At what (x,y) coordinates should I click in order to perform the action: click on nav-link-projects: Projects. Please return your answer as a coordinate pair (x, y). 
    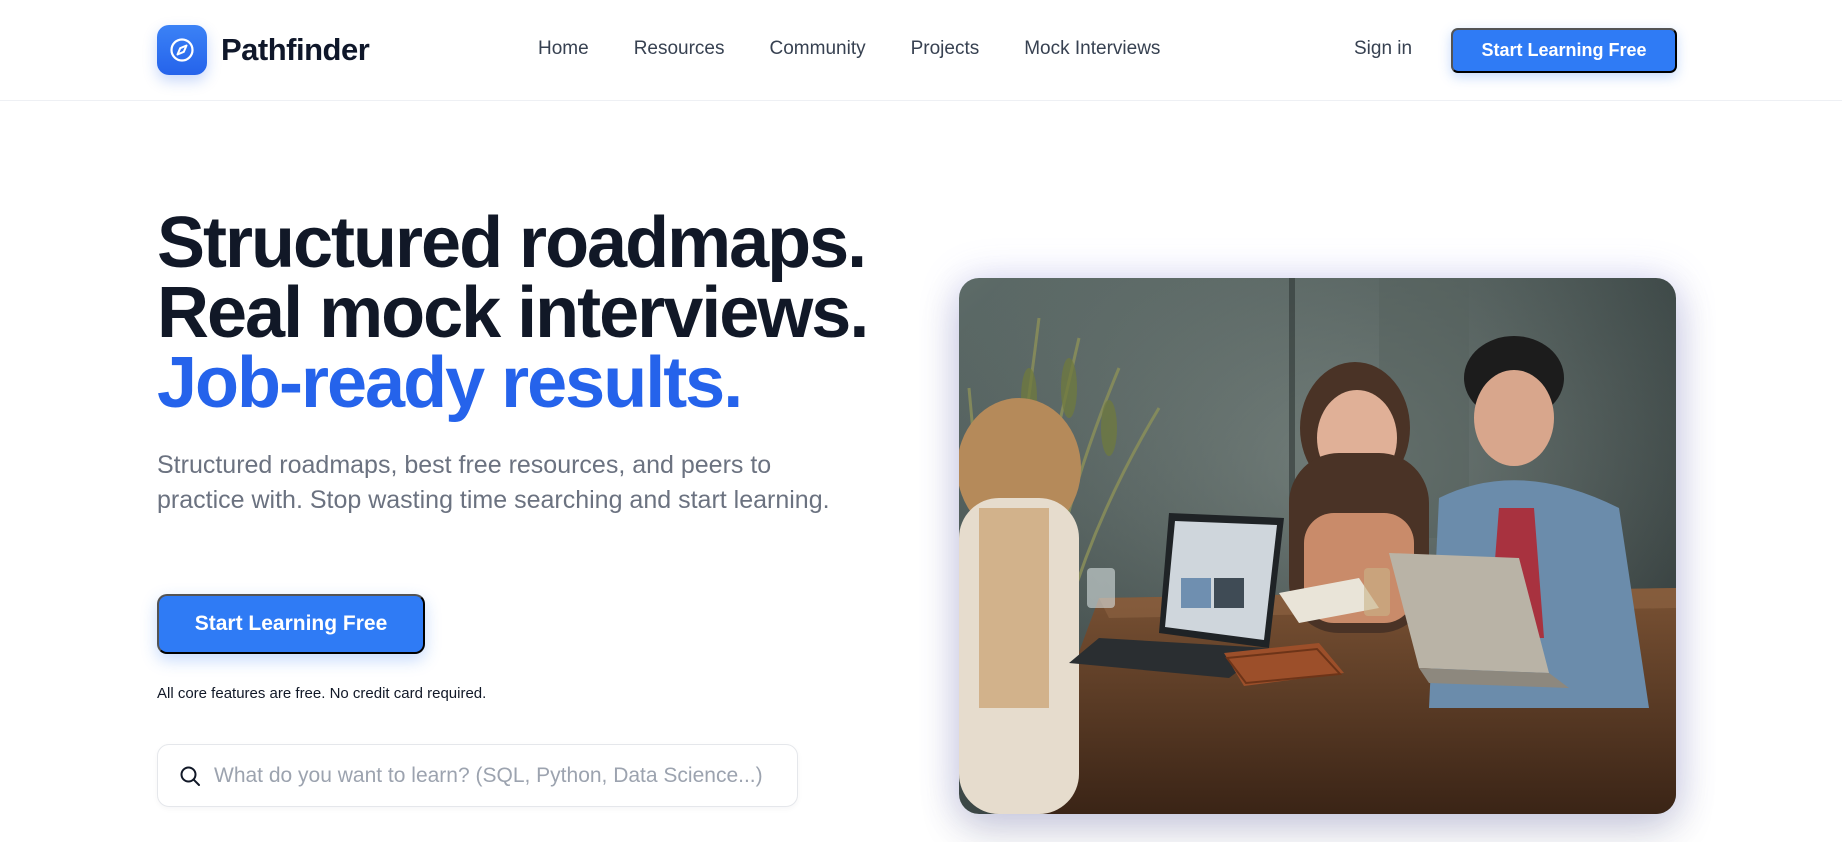
    Looking at the image, I should click on (945, 49).